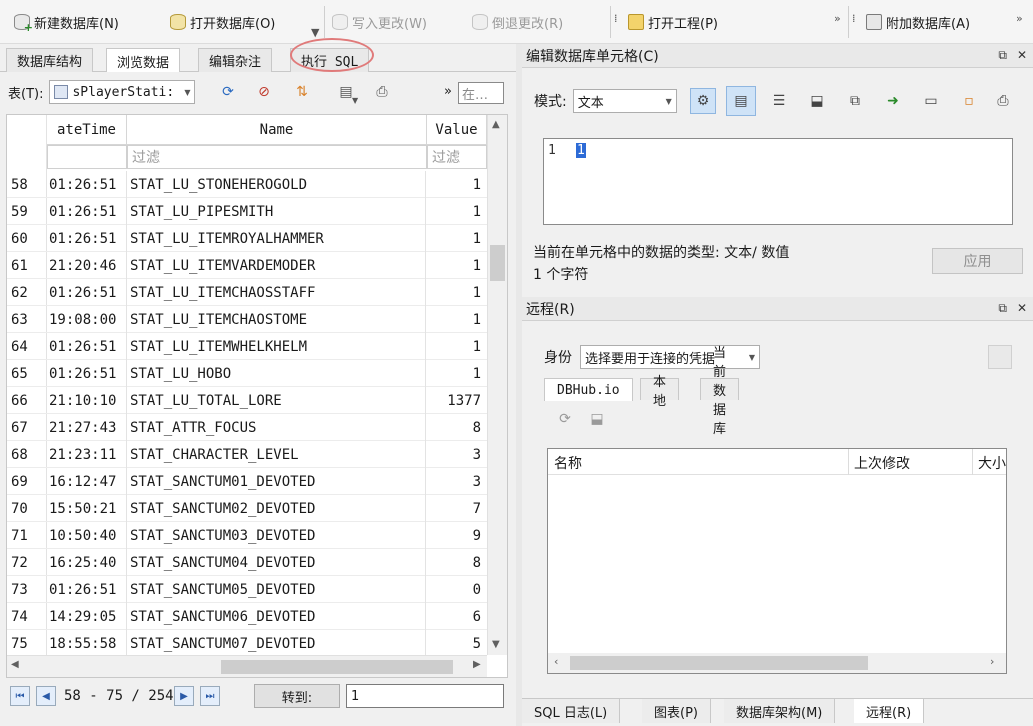  I want to click on scroll-left-icon: ◀, so click(15, 664).